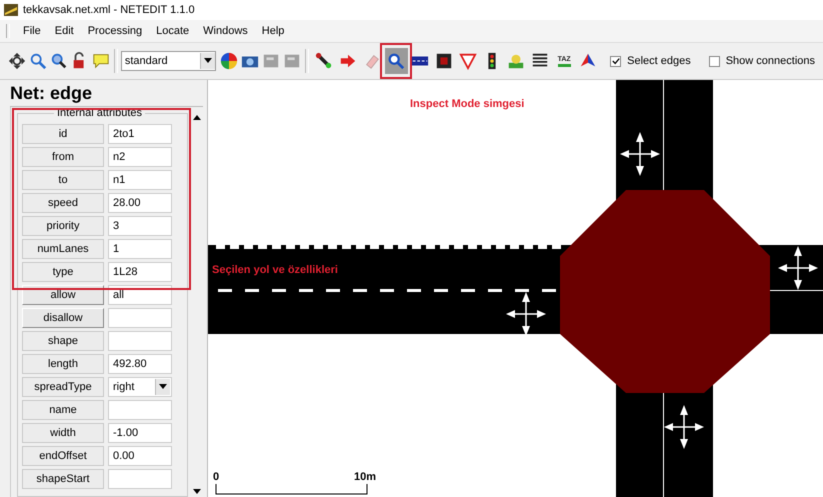  I want to click on attribute-field: all, so click(140, 295).